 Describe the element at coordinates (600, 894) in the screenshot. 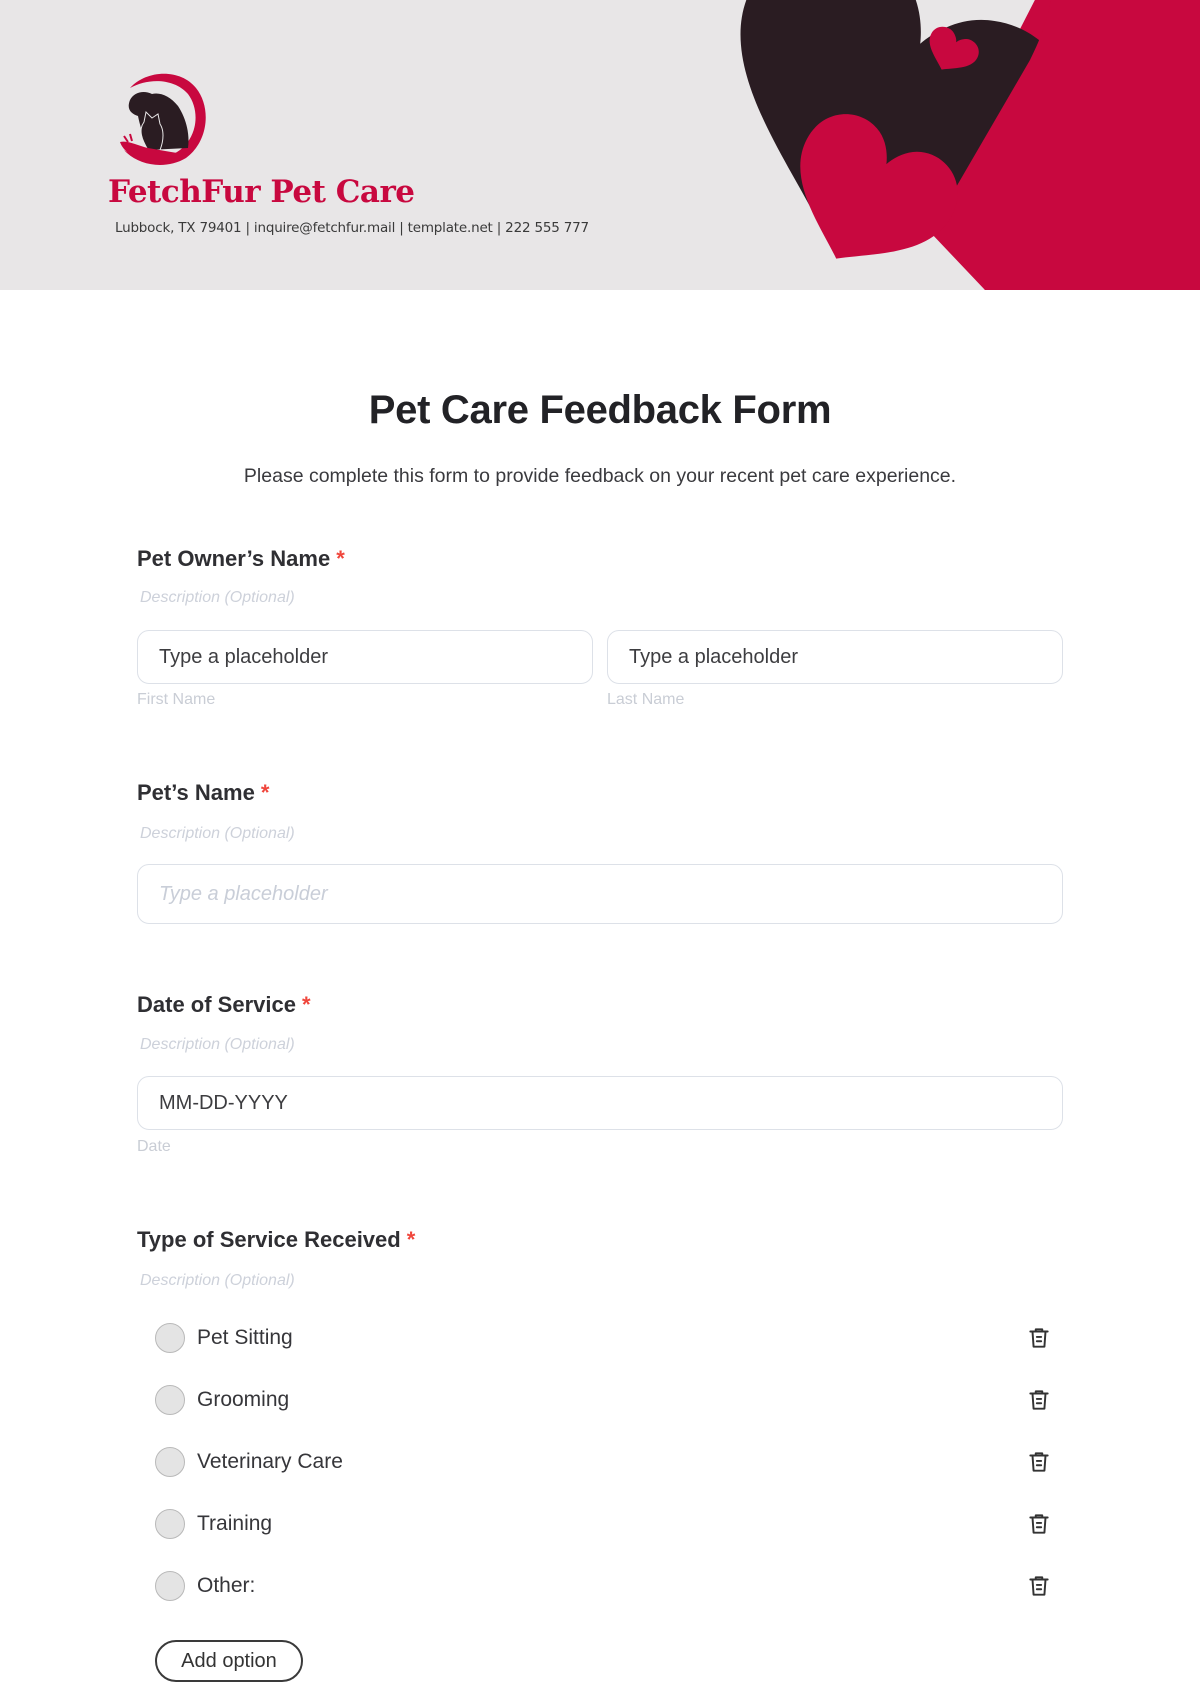

I see `pet-name-input: Type a placeholder` at that location.